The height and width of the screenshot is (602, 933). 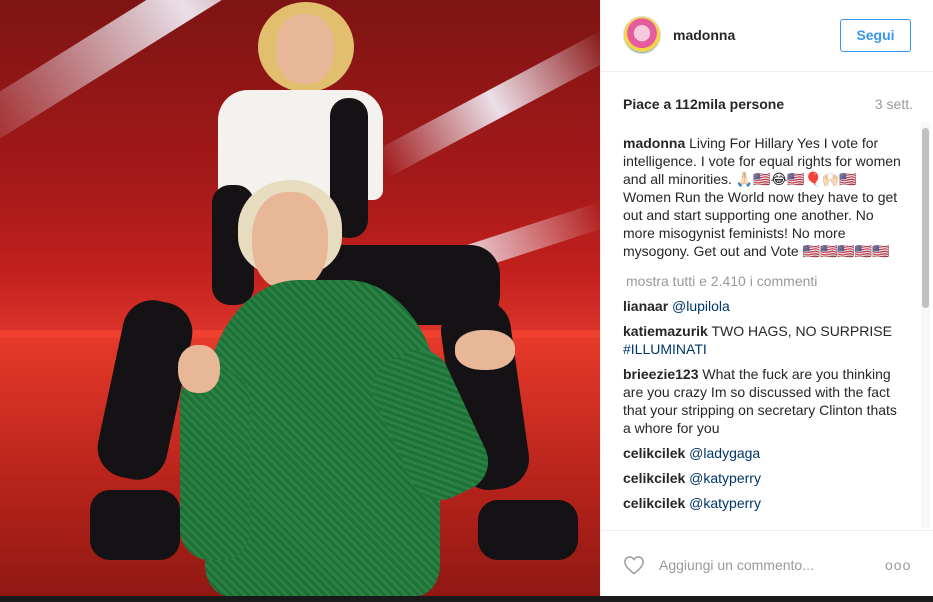 I want to click on comment-item: celikcilek @ladygaga, so click(x=765, y=453).